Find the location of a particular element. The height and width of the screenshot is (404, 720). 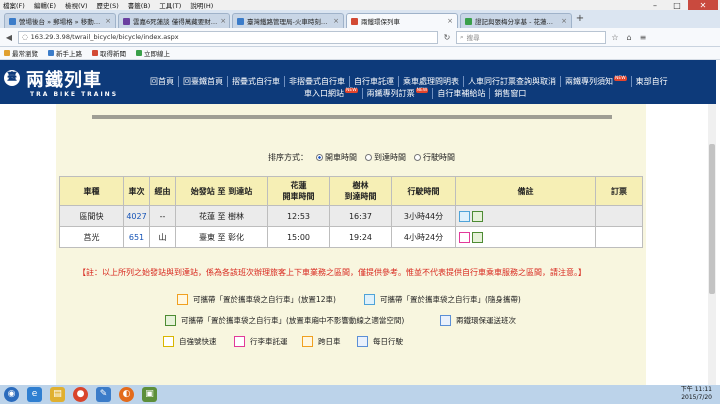

sort-by-duration: 行駛時間 is located at coordinates (434, 157).